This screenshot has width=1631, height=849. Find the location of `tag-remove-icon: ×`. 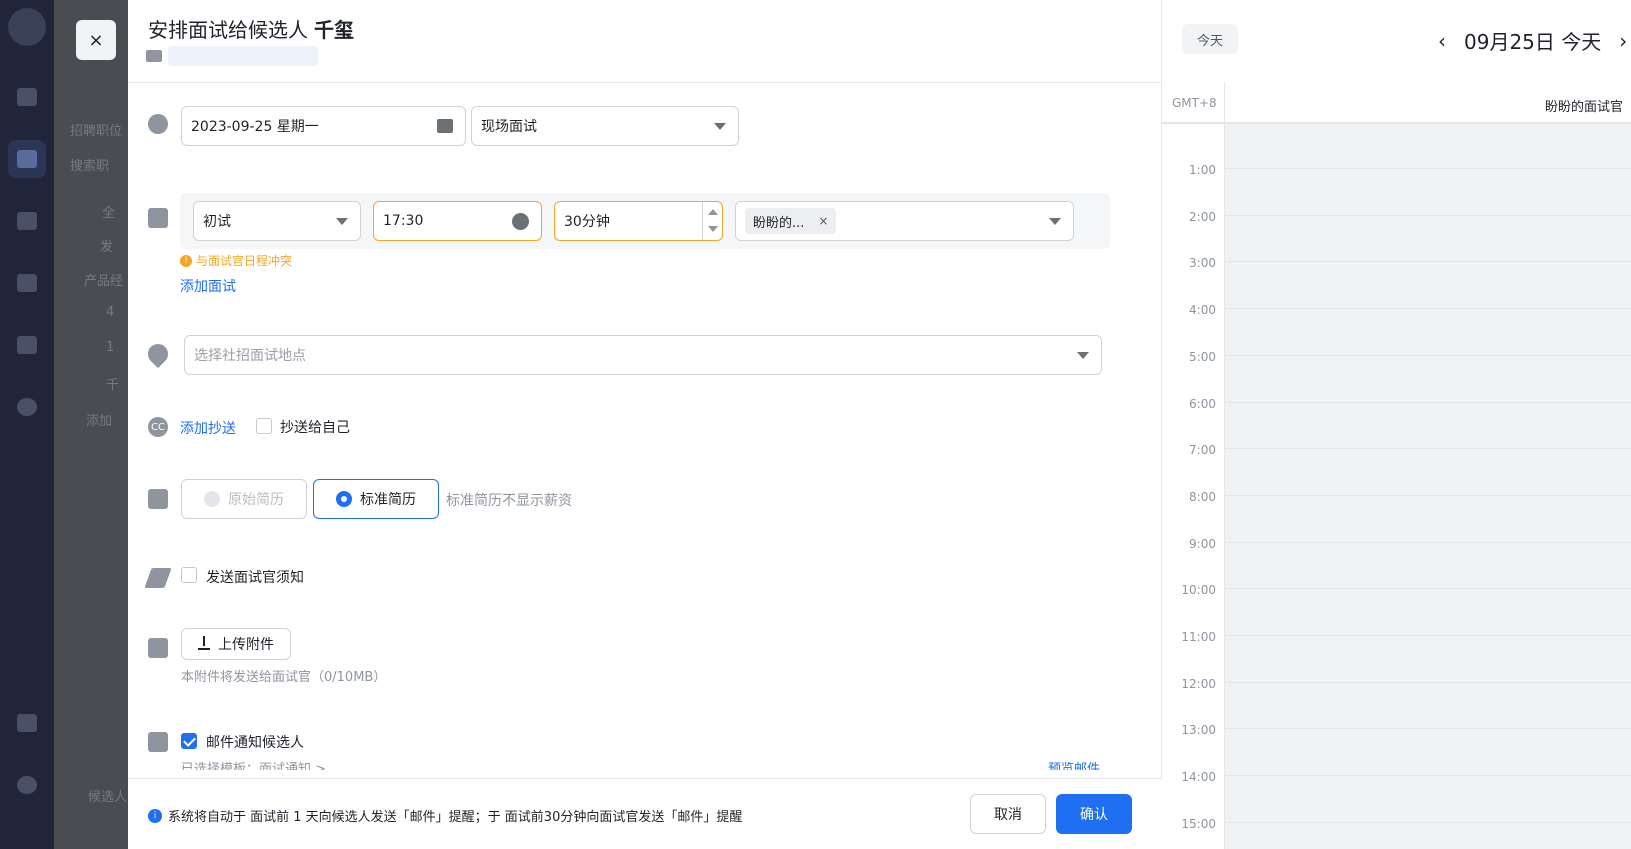

tag-remove-icon: × is located at coordinates (823, 221).